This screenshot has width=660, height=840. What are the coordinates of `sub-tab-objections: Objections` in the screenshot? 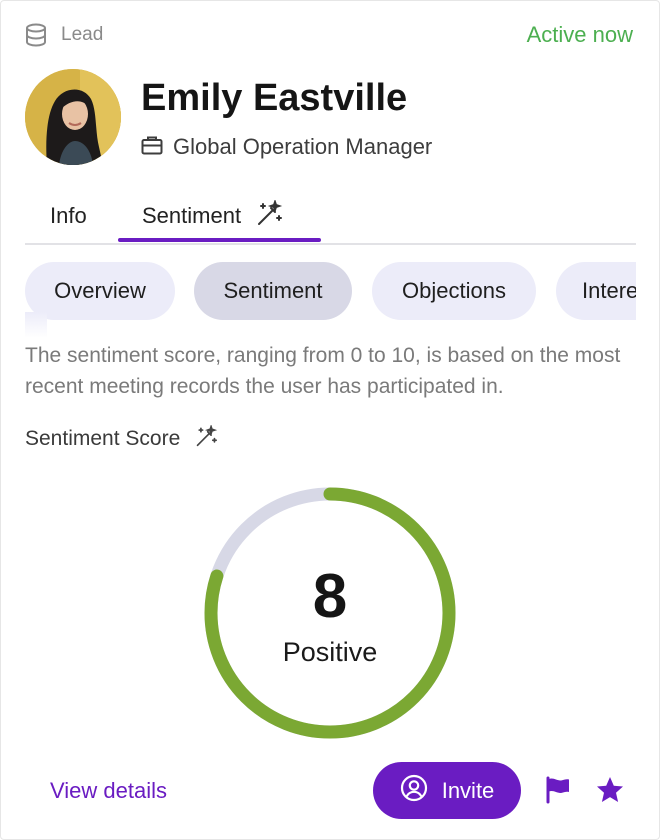 It's located at (454, 291).